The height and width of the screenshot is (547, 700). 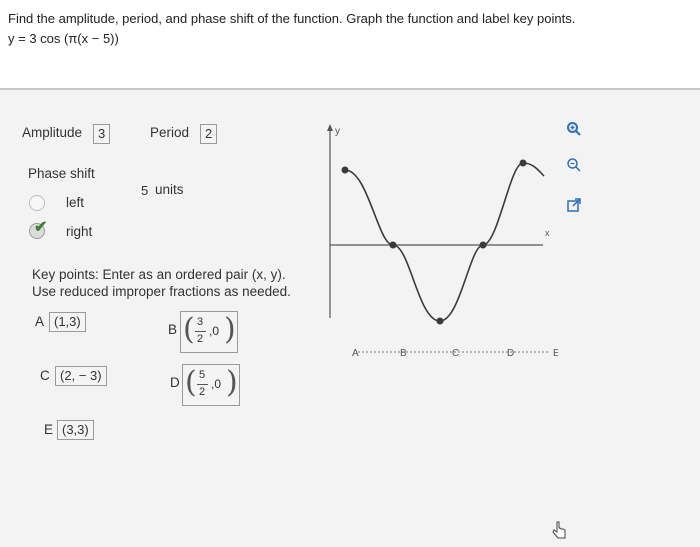 I want to click on radio-left-label: left, so click(x=75, y=202).